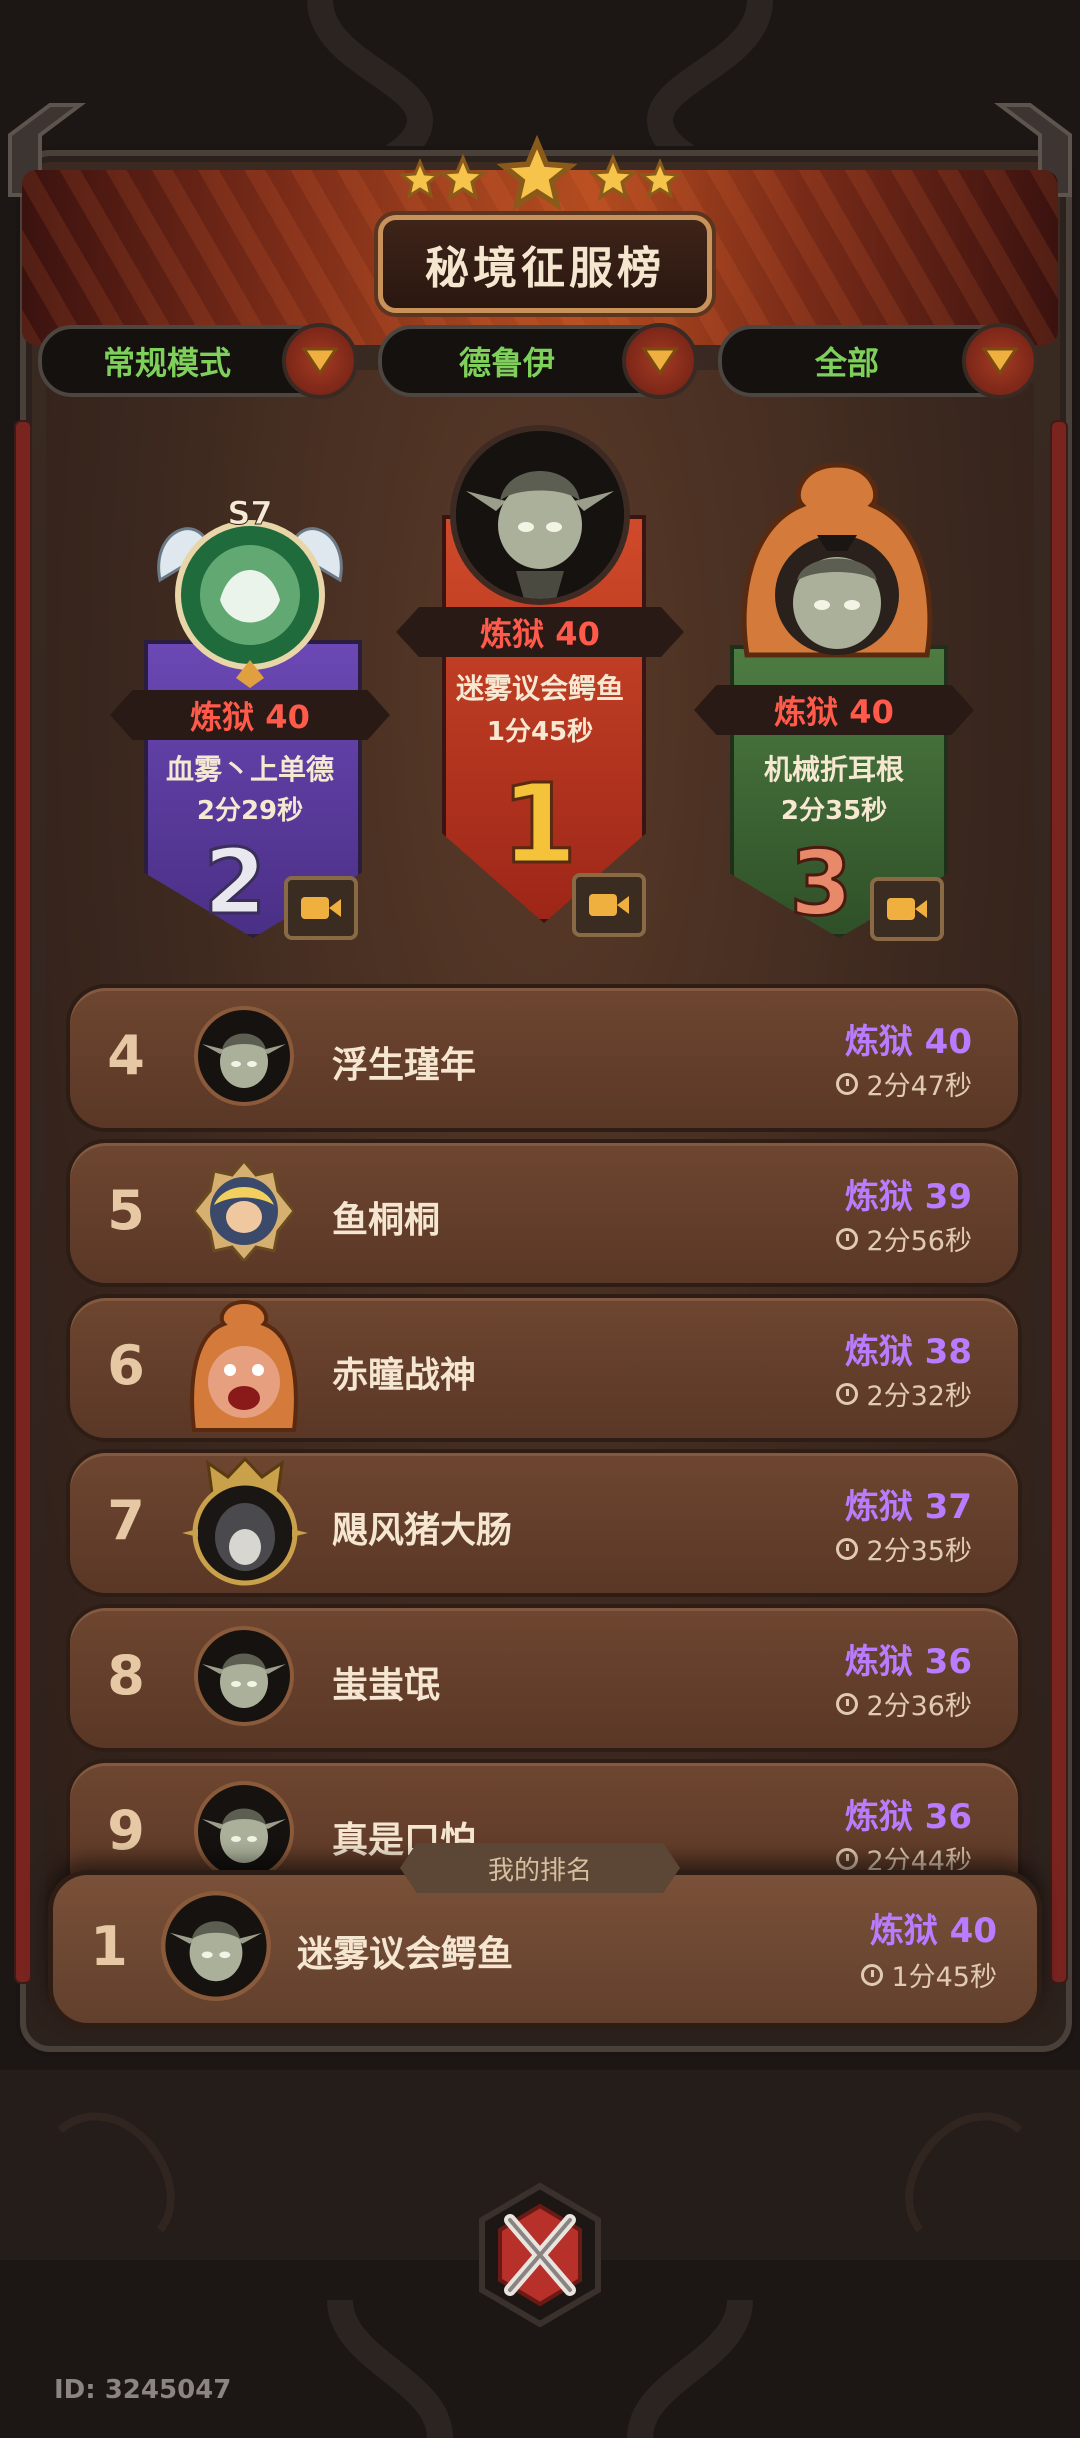  I want to click on my-player-name: 迷雾议会鳄鱼, so click(405, 1954).